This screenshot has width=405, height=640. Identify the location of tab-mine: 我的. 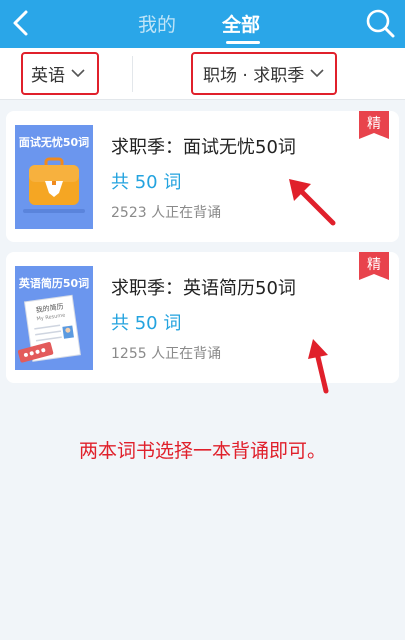
(157, 23).